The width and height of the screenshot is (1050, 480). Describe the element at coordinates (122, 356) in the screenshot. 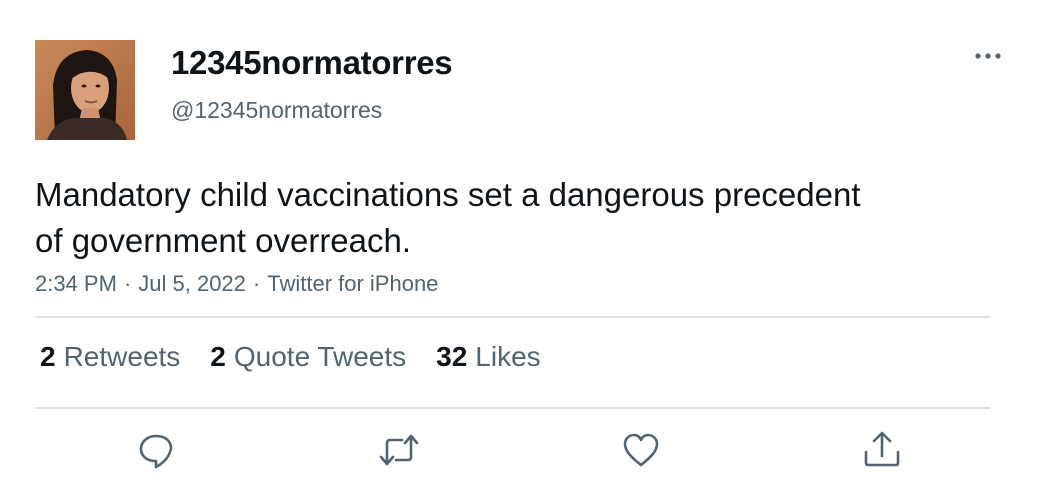

I see `retweets-label: Retweets` at that location.